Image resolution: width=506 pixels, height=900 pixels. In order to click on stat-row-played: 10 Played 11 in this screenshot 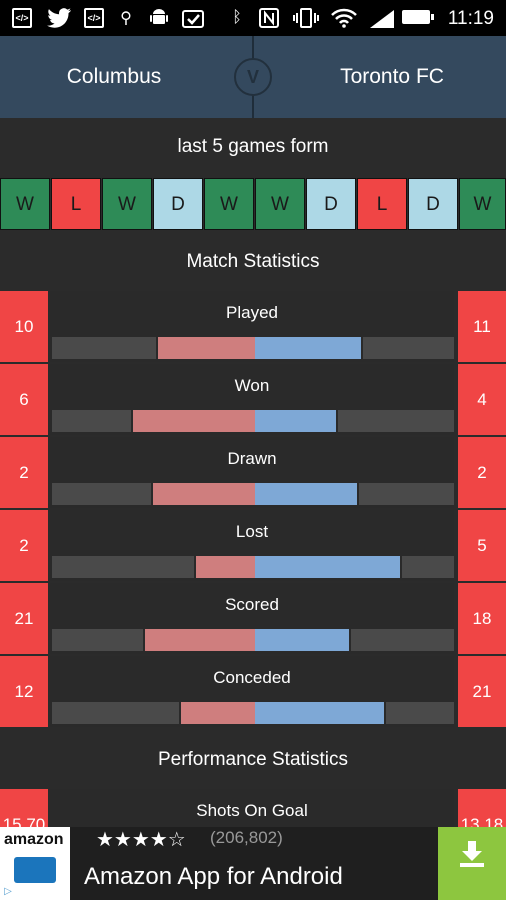, I will do `click(253, 327)`.